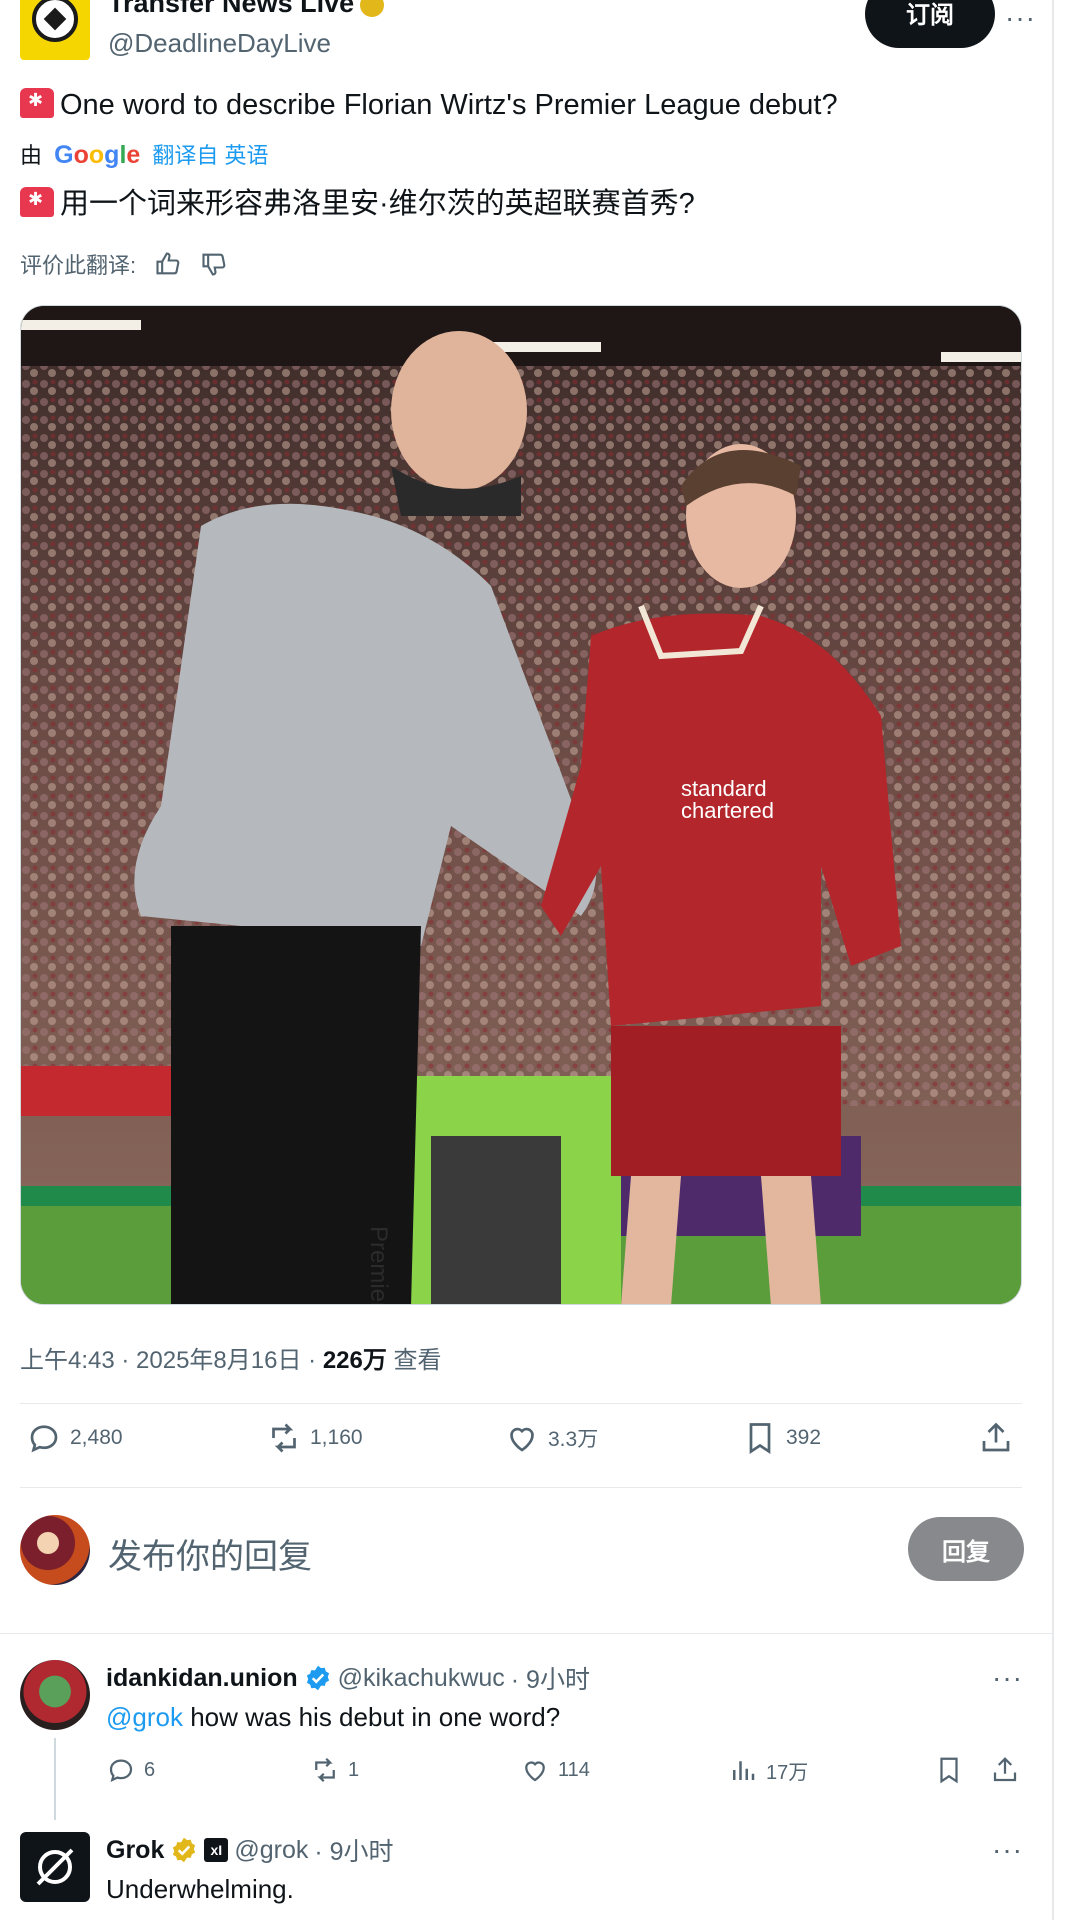 The height and width of the screenshot is (1920, 1080). What do you see at coordinates (210, 1553) in the screenshot?
I see `reply-input: 发布你的回复` at bounding box center [210, 1553].